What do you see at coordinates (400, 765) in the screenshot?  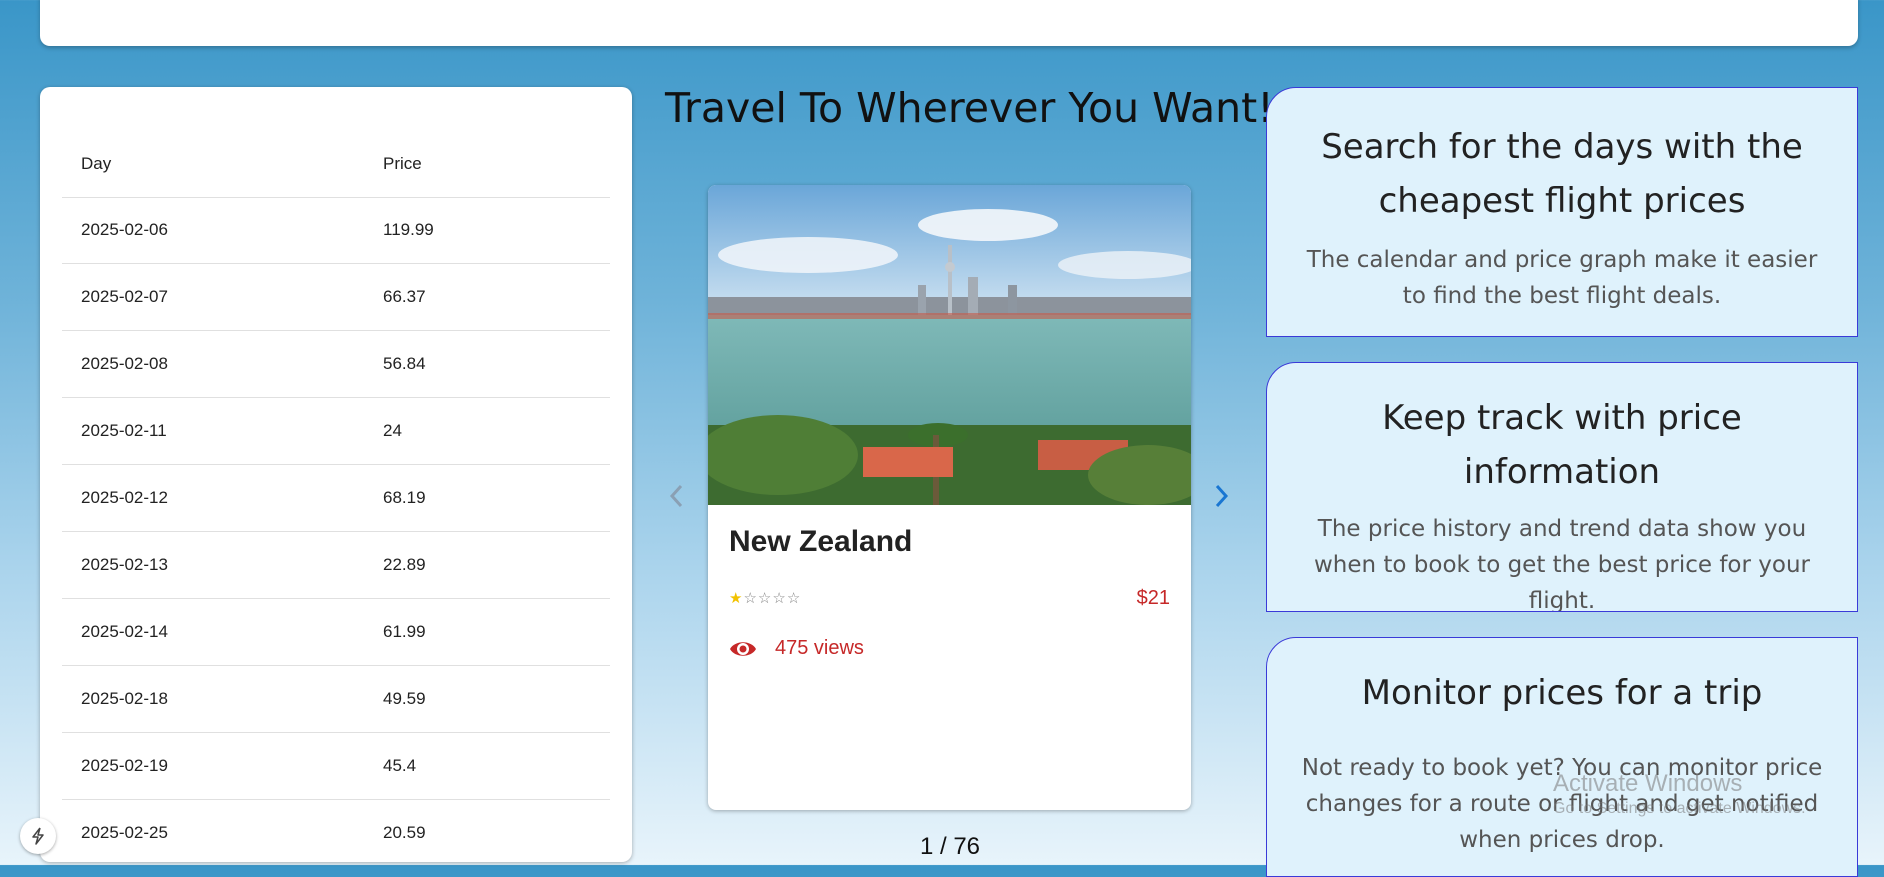 I see `cell-price: 45.4` at bounding box center [400, 765].